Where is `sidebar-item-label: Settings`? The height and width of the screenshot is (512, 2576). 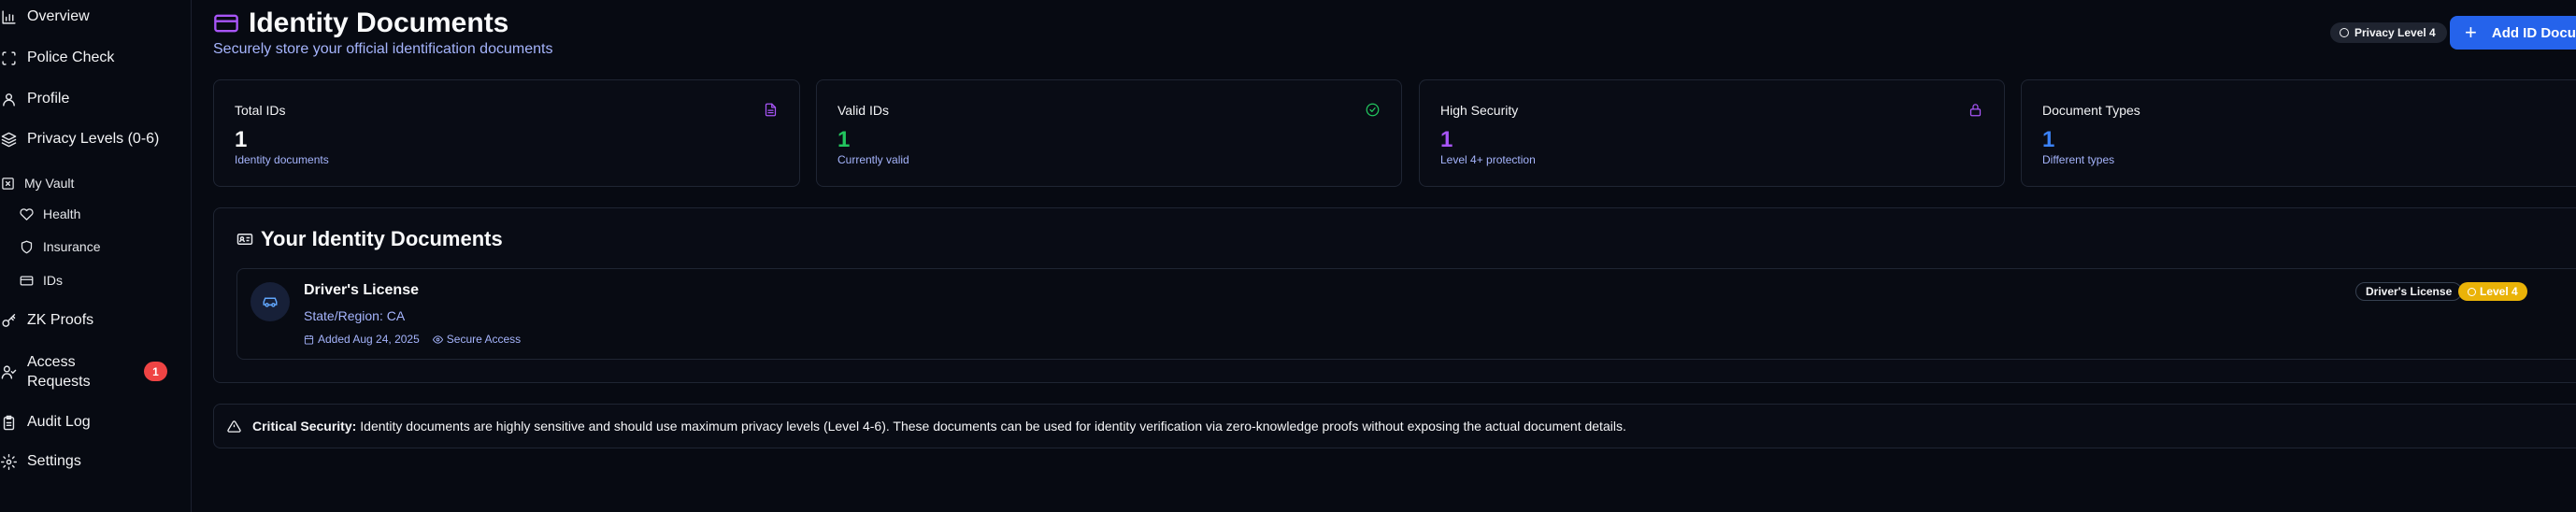
sidebar-item-label: Settings is located at coordinates (54, 461).